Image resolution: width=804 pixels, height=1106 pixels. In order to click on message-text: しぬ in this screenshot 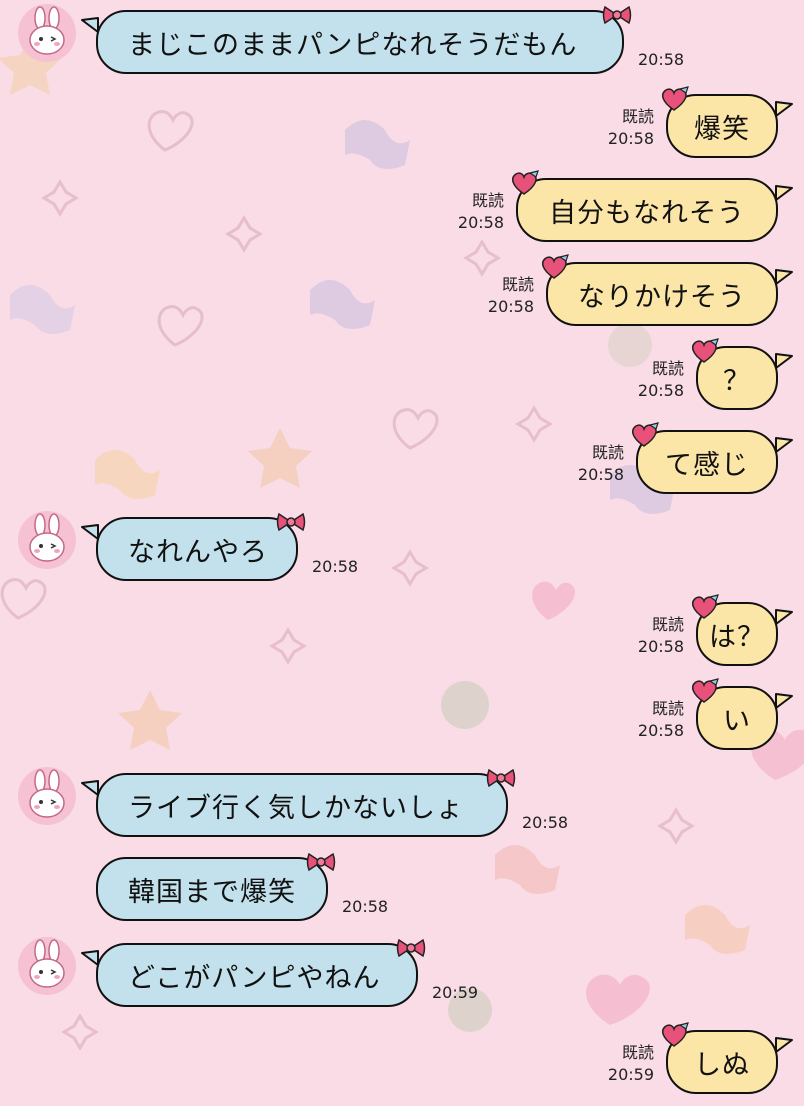, I will do `click(722, 1065)`.